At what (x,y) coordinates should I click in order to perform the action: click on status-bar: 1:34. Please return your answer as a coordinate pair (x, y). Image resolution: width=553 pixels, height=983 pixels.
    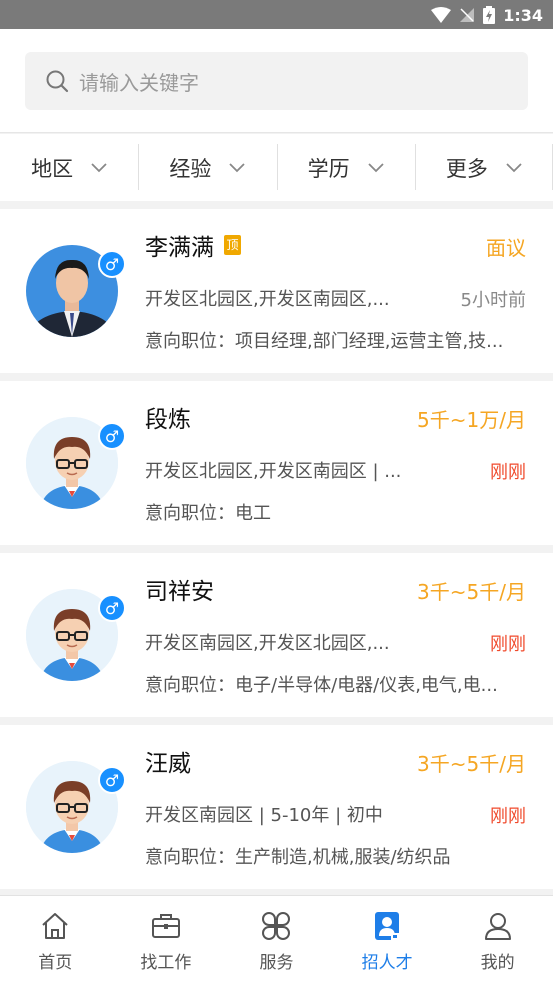
    Looking at the image, I should click on (276, 14).